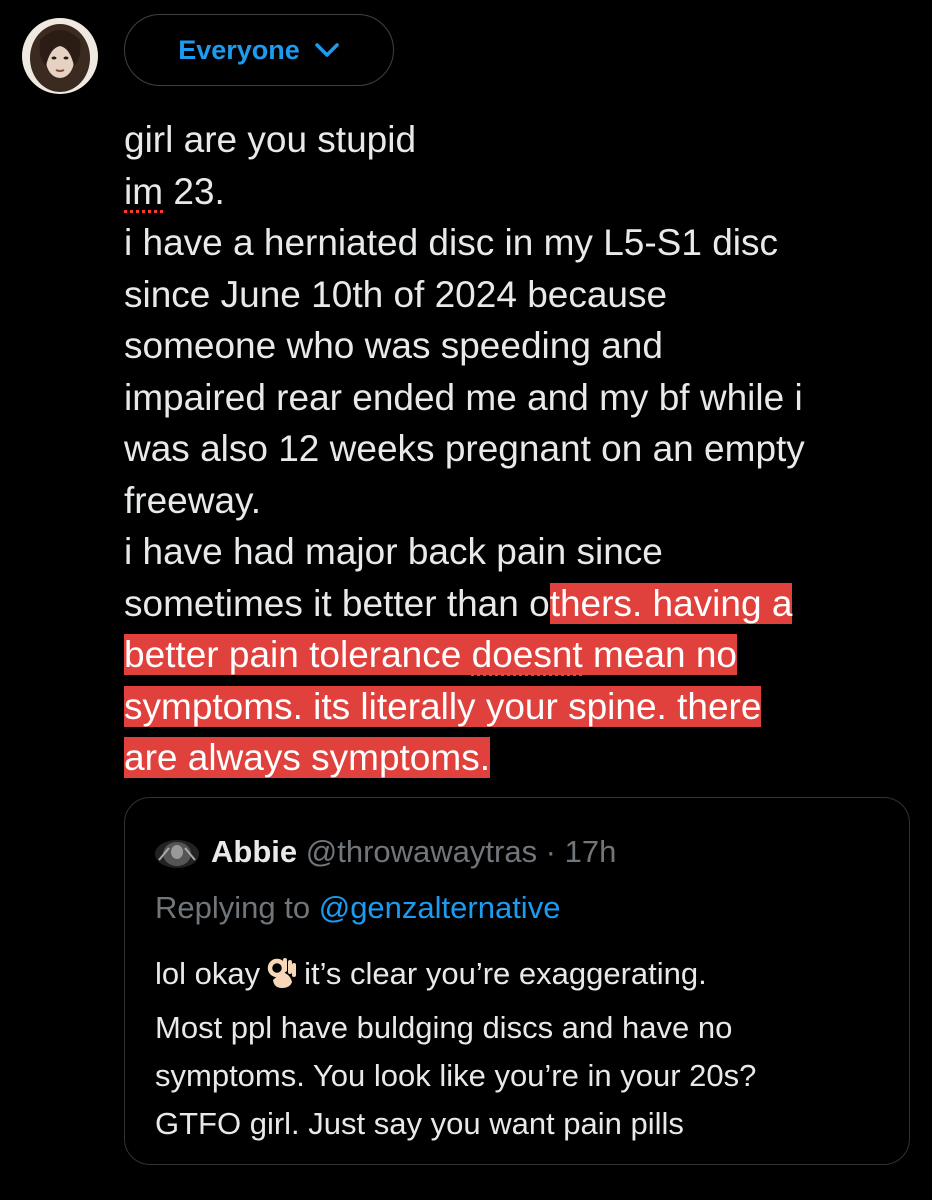 The width and height of the screenshot is (932, 1200). What do you see at coordinates (327, 50) in the screenshot?
I see `chevron-down-icon` at bounding box center [327, 50].